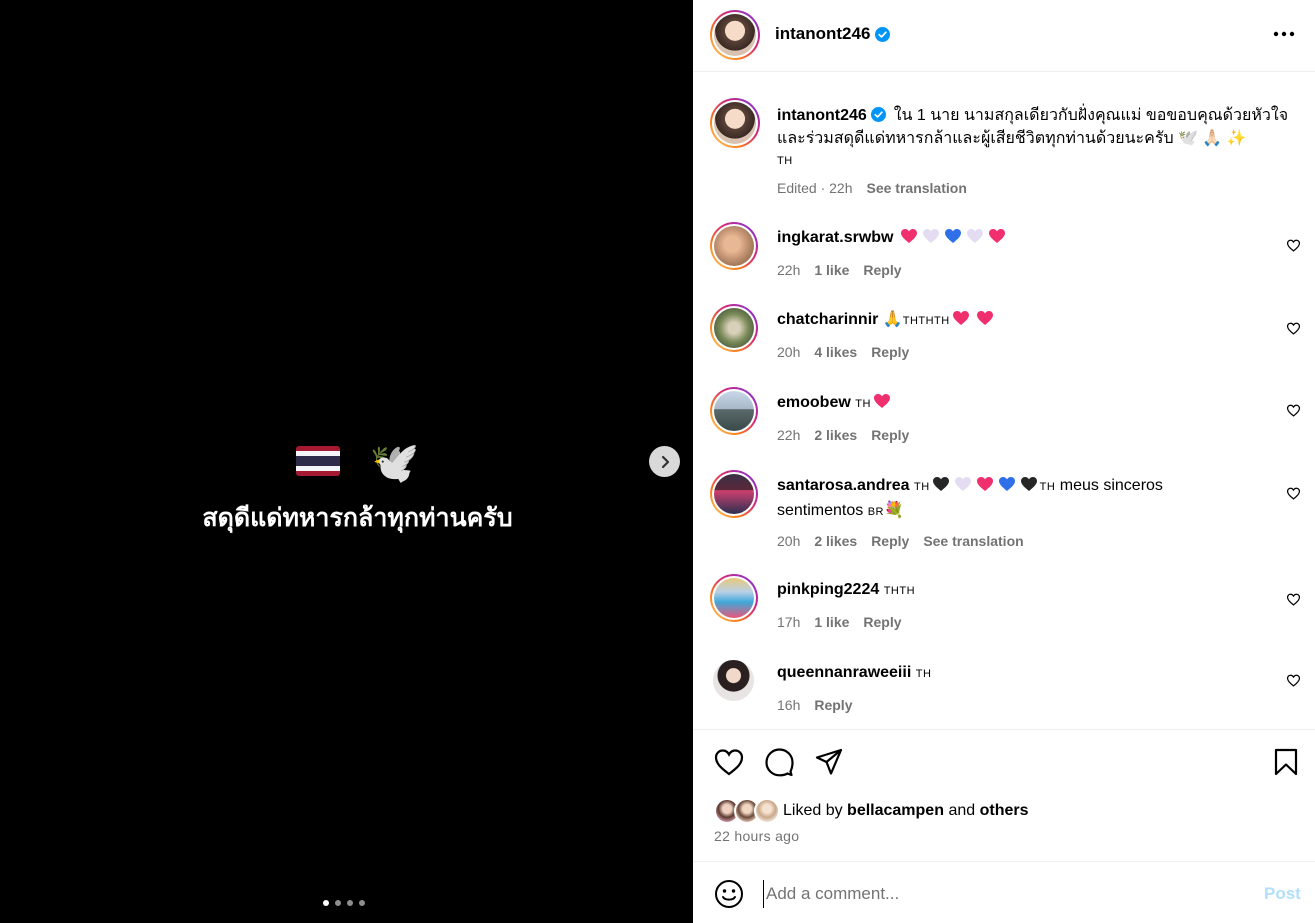  What do you see at coordinates (317, 461) in the screenshot?
I see `thailand-flag-icon` at bounding box center [317, 461].